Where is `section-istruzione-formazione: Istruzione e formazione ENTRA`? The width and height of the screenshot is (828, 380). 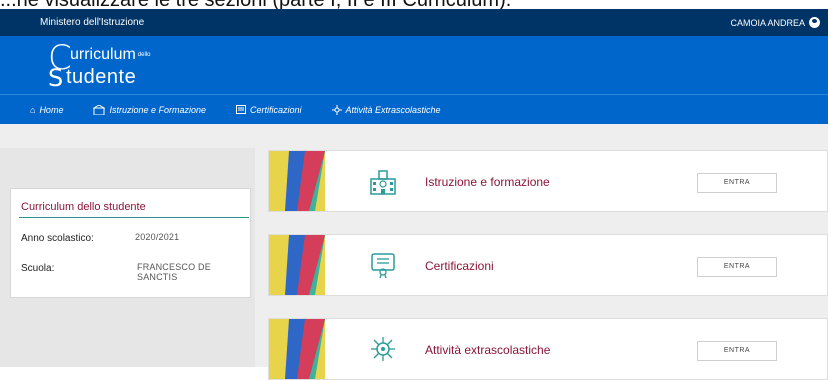
section-istruzione-formazione: Istruzione e formazione ENTRA is located at coordinates (548, 181).